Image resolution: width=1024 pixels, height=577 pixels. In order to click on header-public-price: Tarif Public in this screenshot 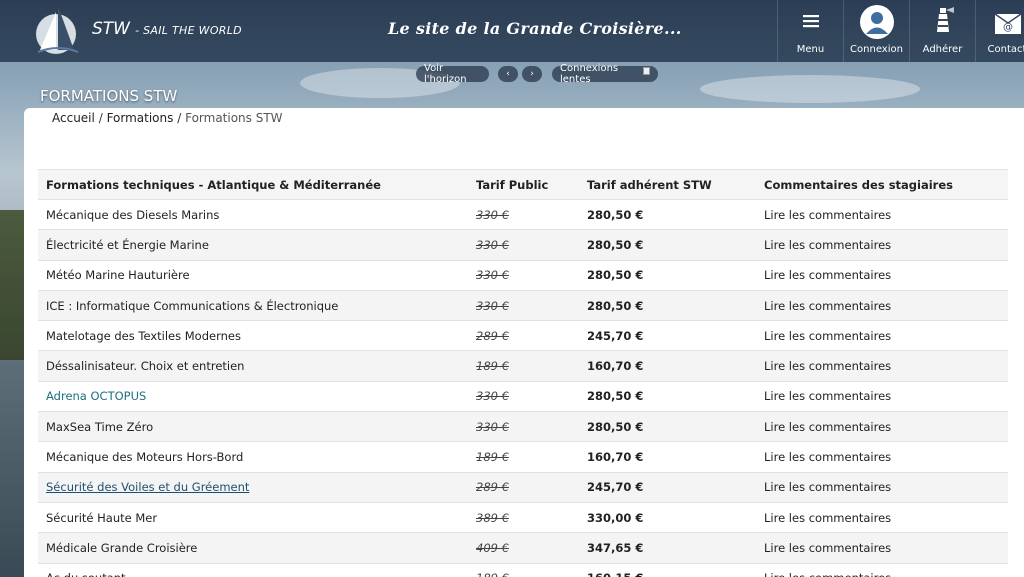, I will do `click(523, 184)`.